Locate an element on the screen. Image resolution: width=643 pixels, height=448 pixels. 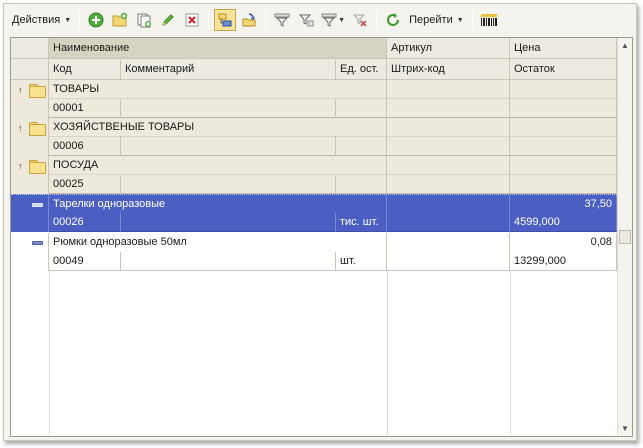
actions-menu: Действия ▼ is located at coordinates (41, 20).